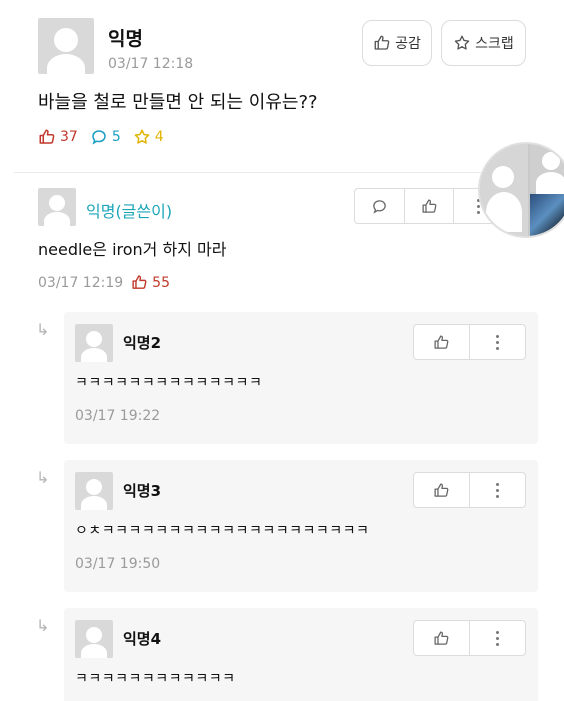 The height and width of the screenshot is (701, 564). Describe the element at coordinates (116, 137) in the screenshot. I see `post-comment-count-value: 5` at that location.